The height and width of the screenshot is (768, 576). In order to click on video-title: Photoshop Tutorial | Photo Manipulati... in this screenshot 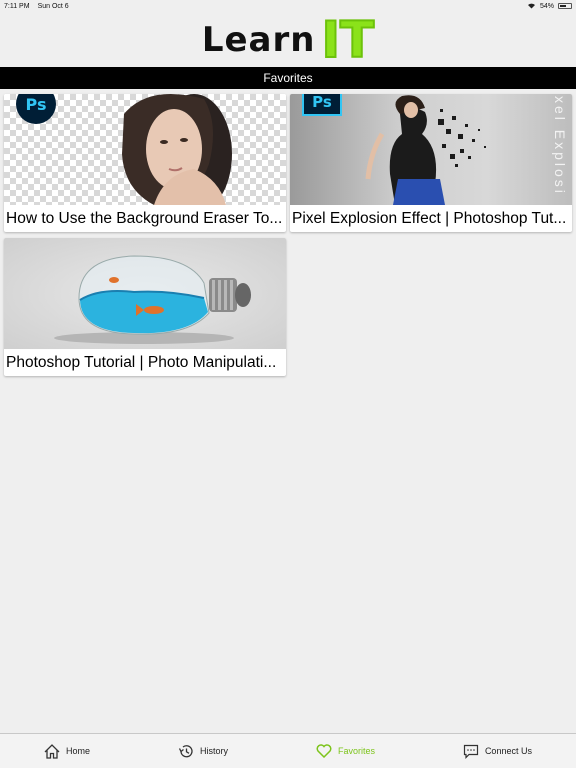, I will do `click(141, 362)`.